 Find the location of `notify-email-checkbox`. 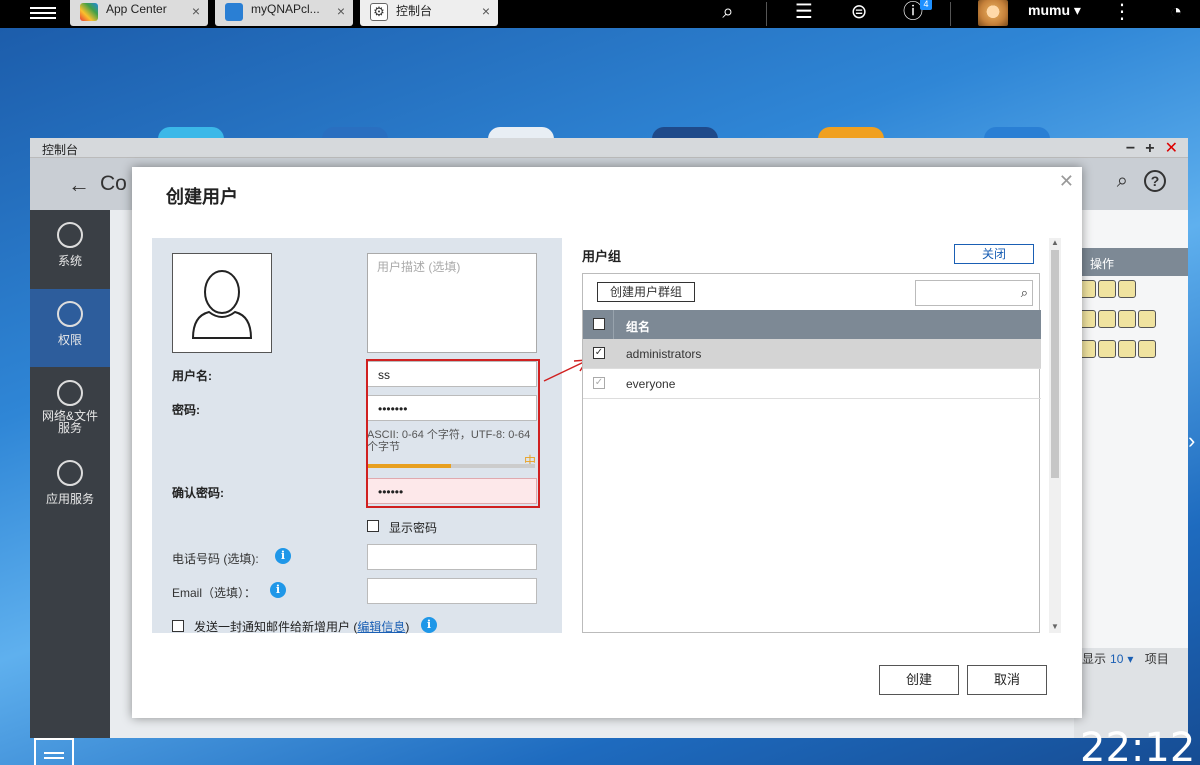

notify-email-checkbox is located at coordinates (178, 626).